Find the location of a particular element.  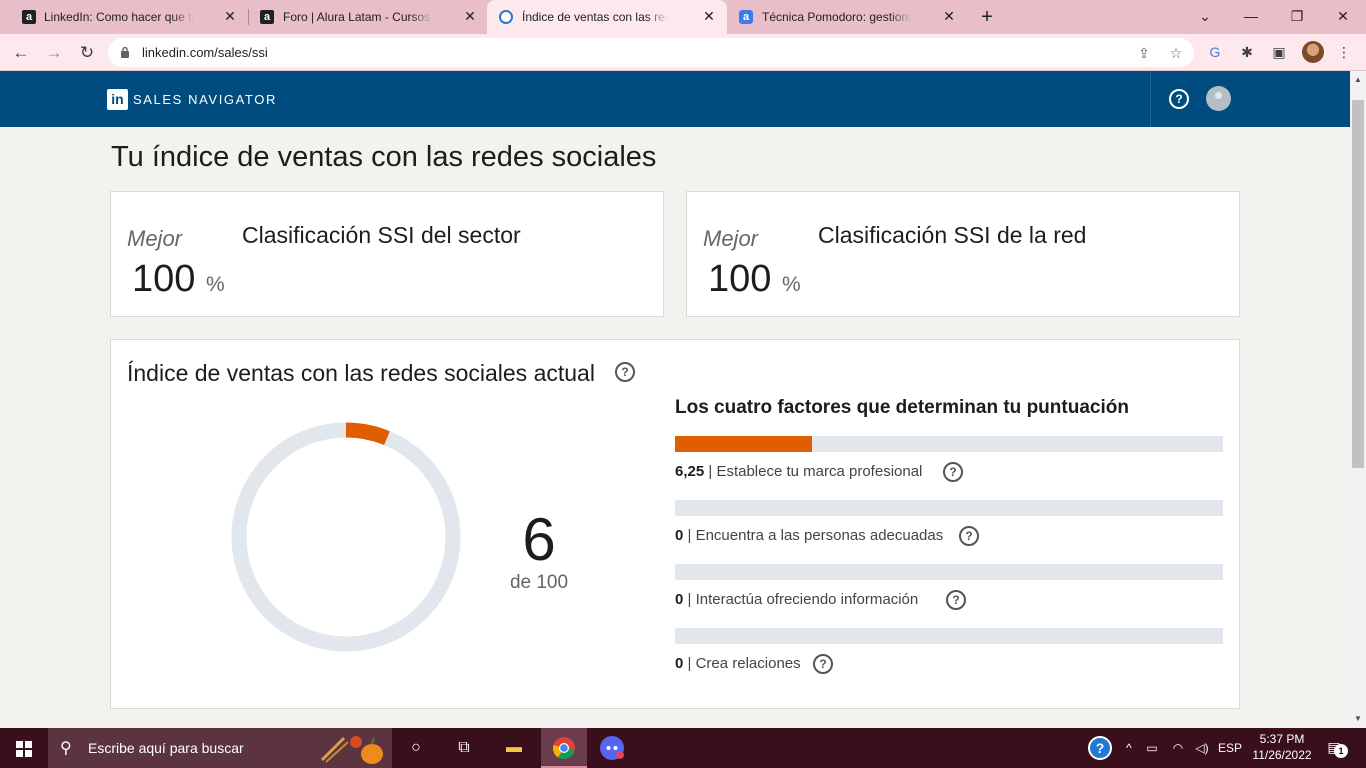

search-placeholder: Escribe aquí para buscar is located at coordinates (166, 748).